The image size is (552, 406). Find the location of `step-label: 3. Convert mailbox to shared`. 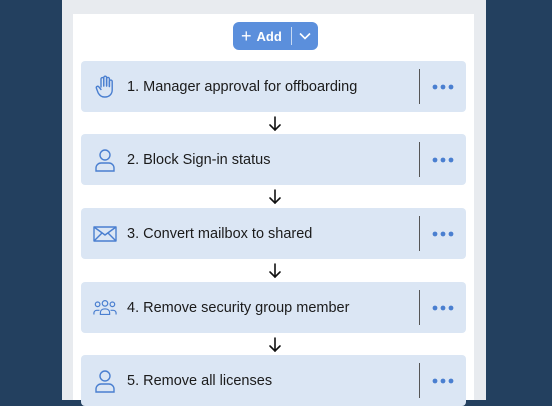

step-label: 3. Convert mailbox to shared is located at coordinates (220, 233).